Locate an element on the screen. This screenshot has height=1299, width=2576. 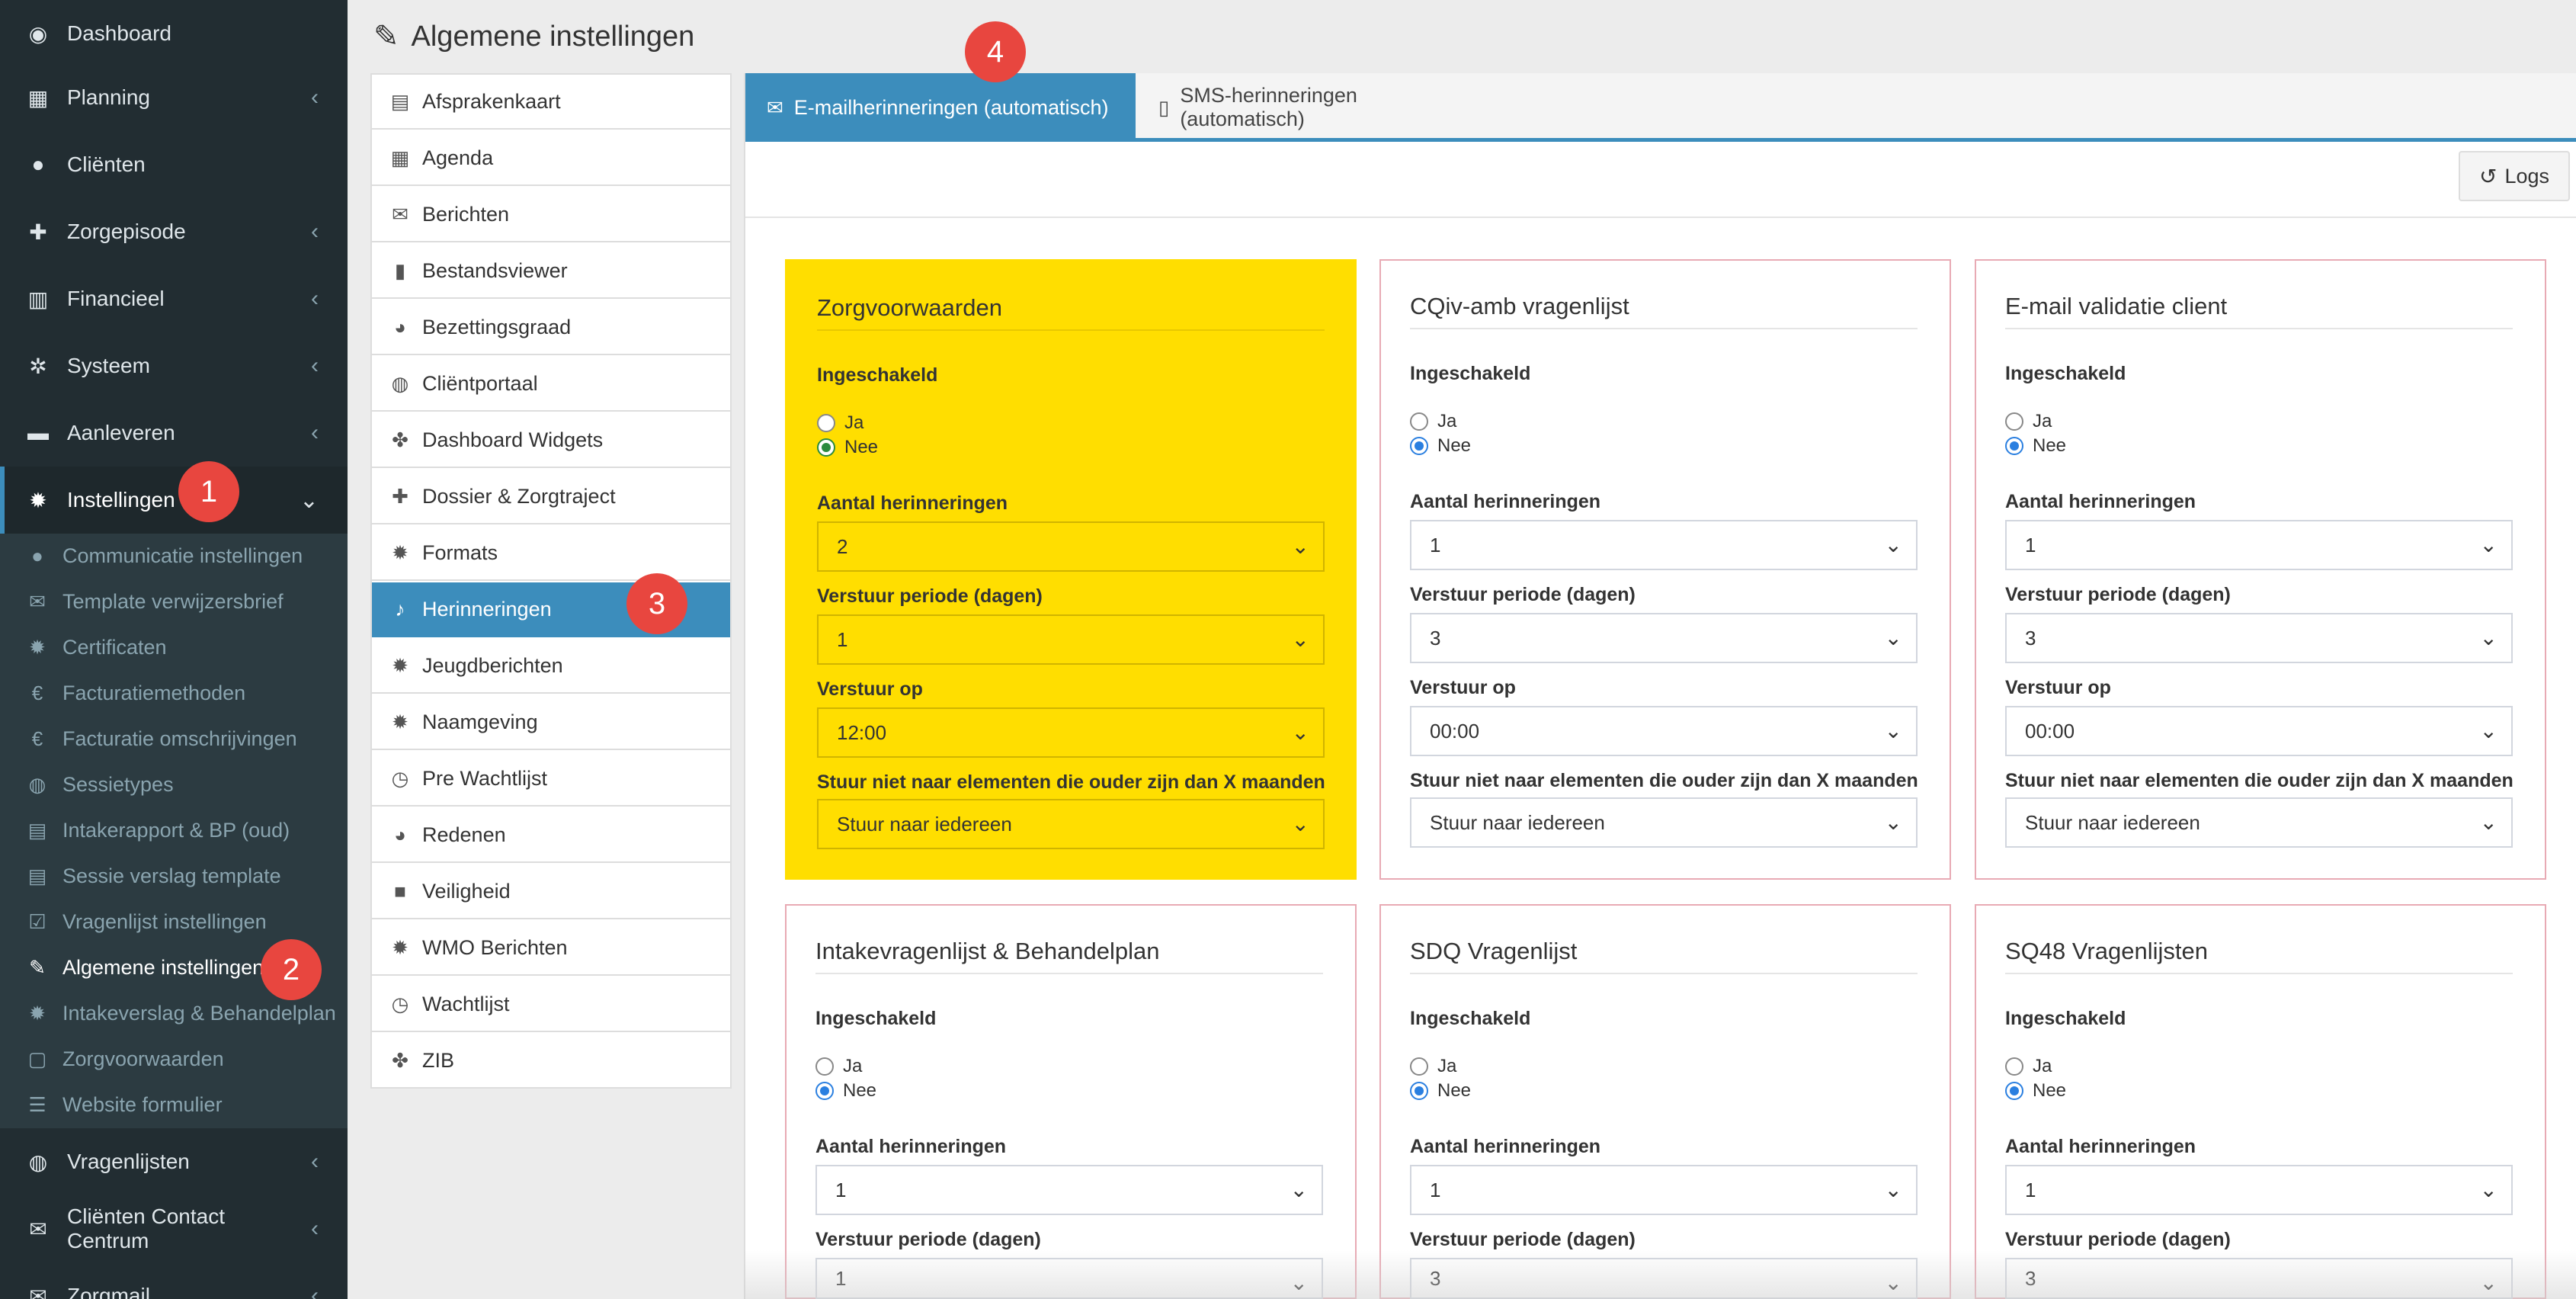
settings-item-afsprakenkaart: ▤ Afsprakenkaart is located at coordinates (551, 103).